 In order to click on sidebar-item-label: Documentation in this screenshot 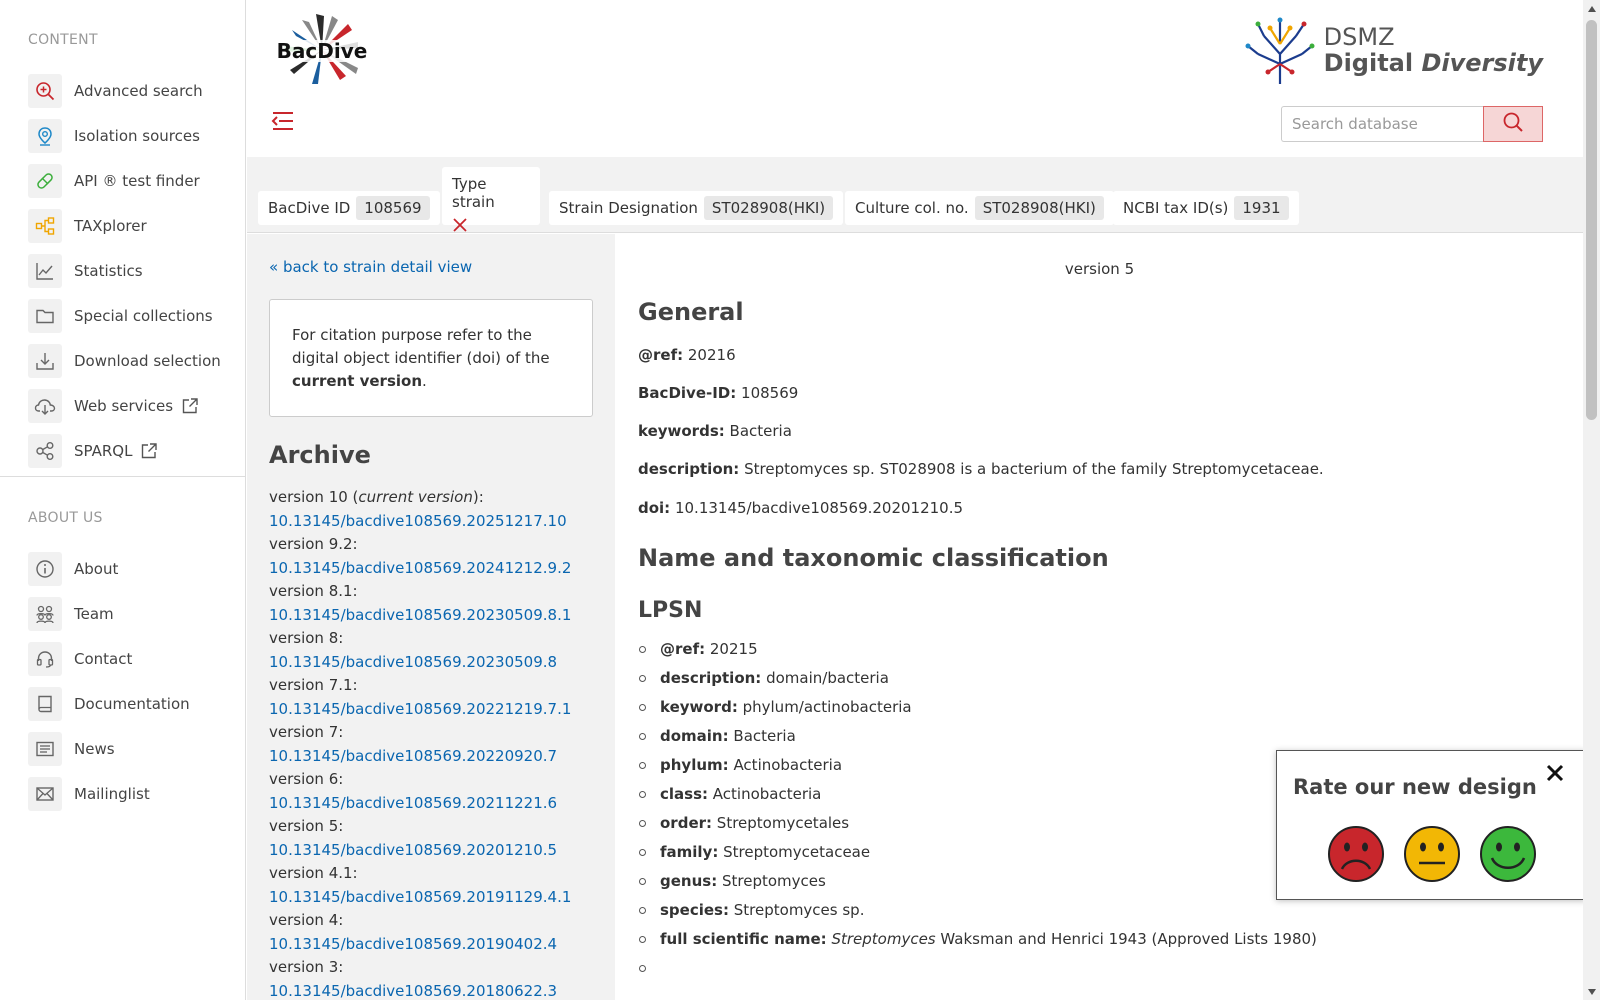, I will do `click(132, 703)`.